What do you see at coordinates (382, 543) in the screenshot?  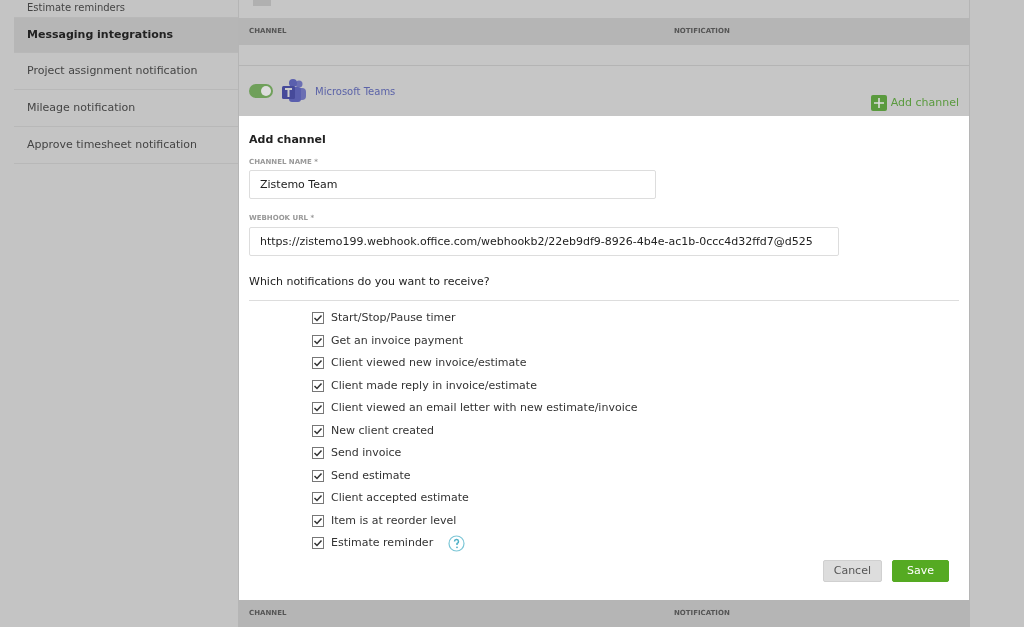 I see `checkbox-label: Estimate reminder` at bounding box center [382, 543].